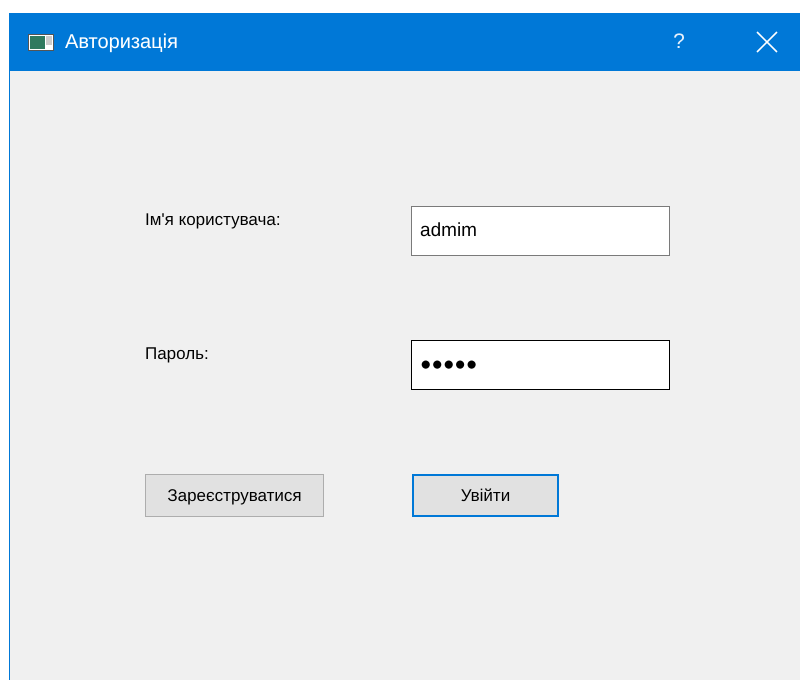 This screenshot has height=680, width=800. What do you see at coordinates (177, 354) in the screenshot?
I see `field-label: Пароль:` at bounding box center [177, 354].